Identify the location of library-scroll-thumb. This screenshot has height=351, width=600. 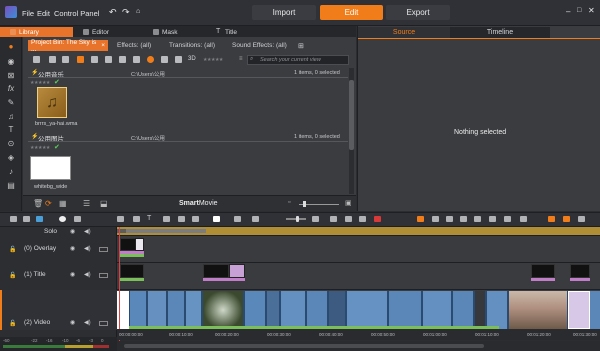
(351, 115).